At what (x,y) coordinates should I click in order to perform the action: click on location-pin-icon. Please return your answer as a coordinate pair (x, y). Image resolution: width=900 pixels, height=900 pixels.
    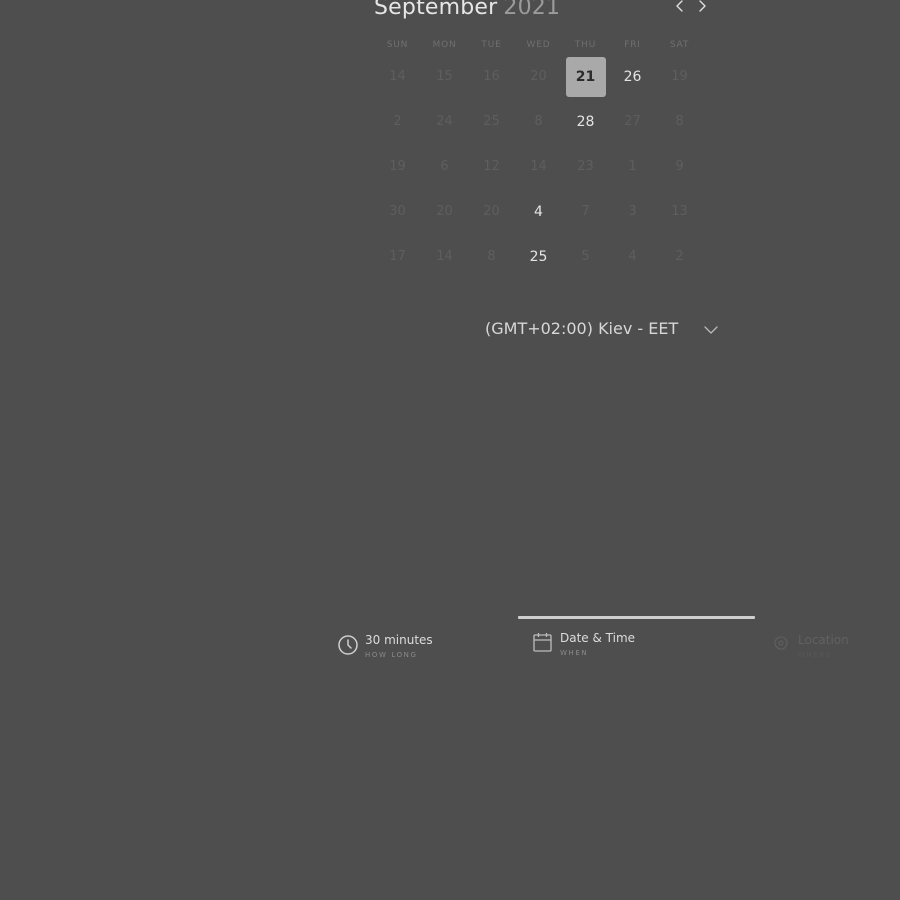
    Looking at the image, I should click on (781, 643).